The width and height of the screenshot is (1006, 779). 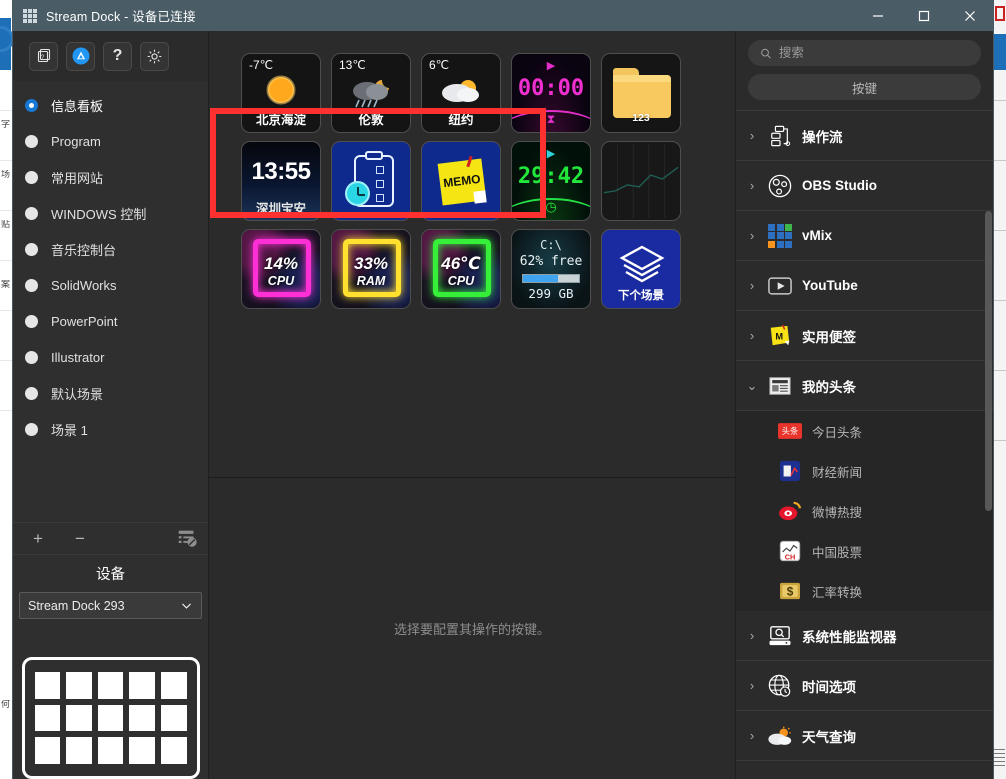 I want to click on profile-item-7: Illustrator, so click(x=110, y=357).